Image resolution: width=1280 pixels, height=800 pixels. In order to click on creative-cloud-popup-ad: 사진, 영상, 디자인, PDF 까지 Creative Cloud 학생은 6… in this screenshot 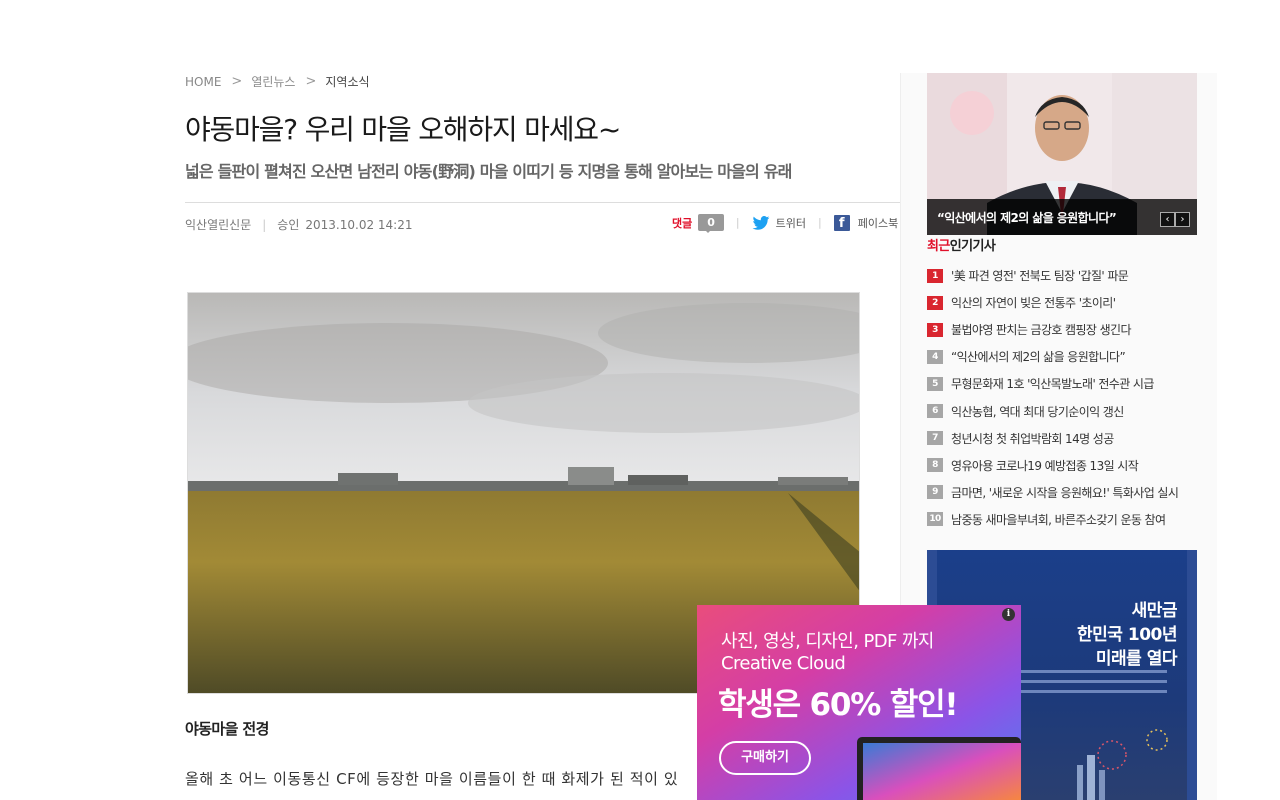, I will do `click(859, 702)`.